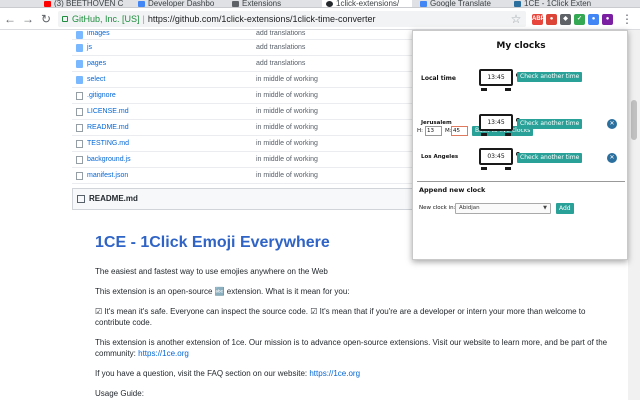  What do you see at coordinates (89, 4) in the screenshot?
I see `tab-title: (3) BEETHOVEN C` at bounding box center [89, 4].